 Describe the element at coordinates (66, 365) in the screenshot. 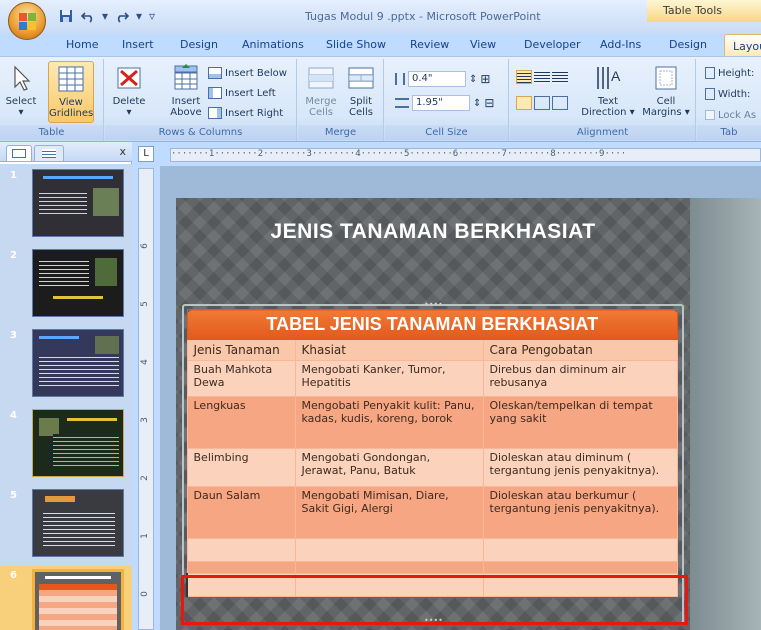

I see `slide-thumbnail-item: 3` at that location.